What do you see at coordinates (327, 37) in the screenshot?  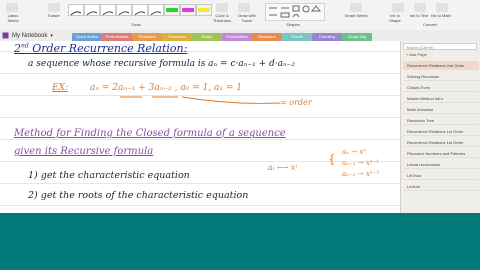 I see `tab-section: Counting` at bounding box center [327, 37].